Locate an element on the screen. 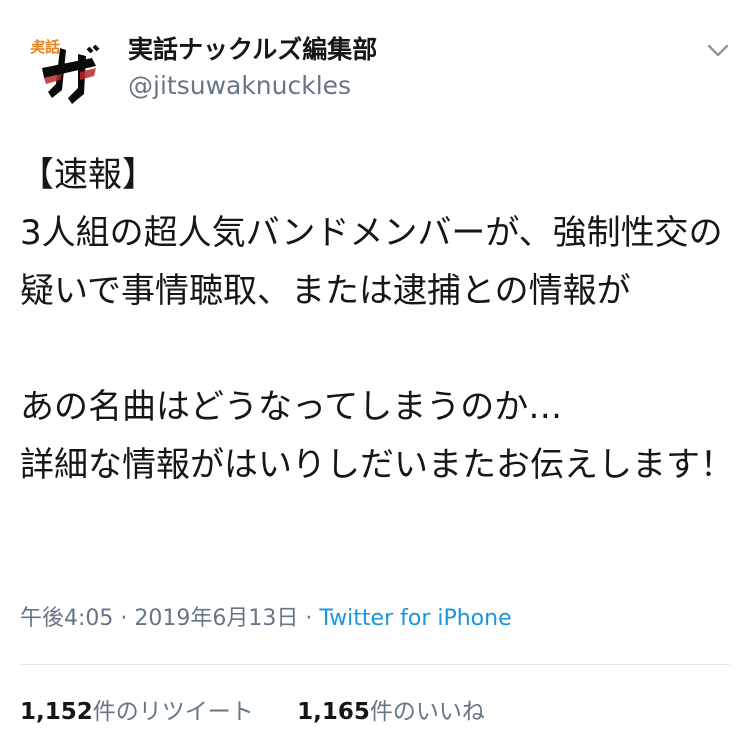  avatar-logo: 実話 is located at coordinates (65, 71).